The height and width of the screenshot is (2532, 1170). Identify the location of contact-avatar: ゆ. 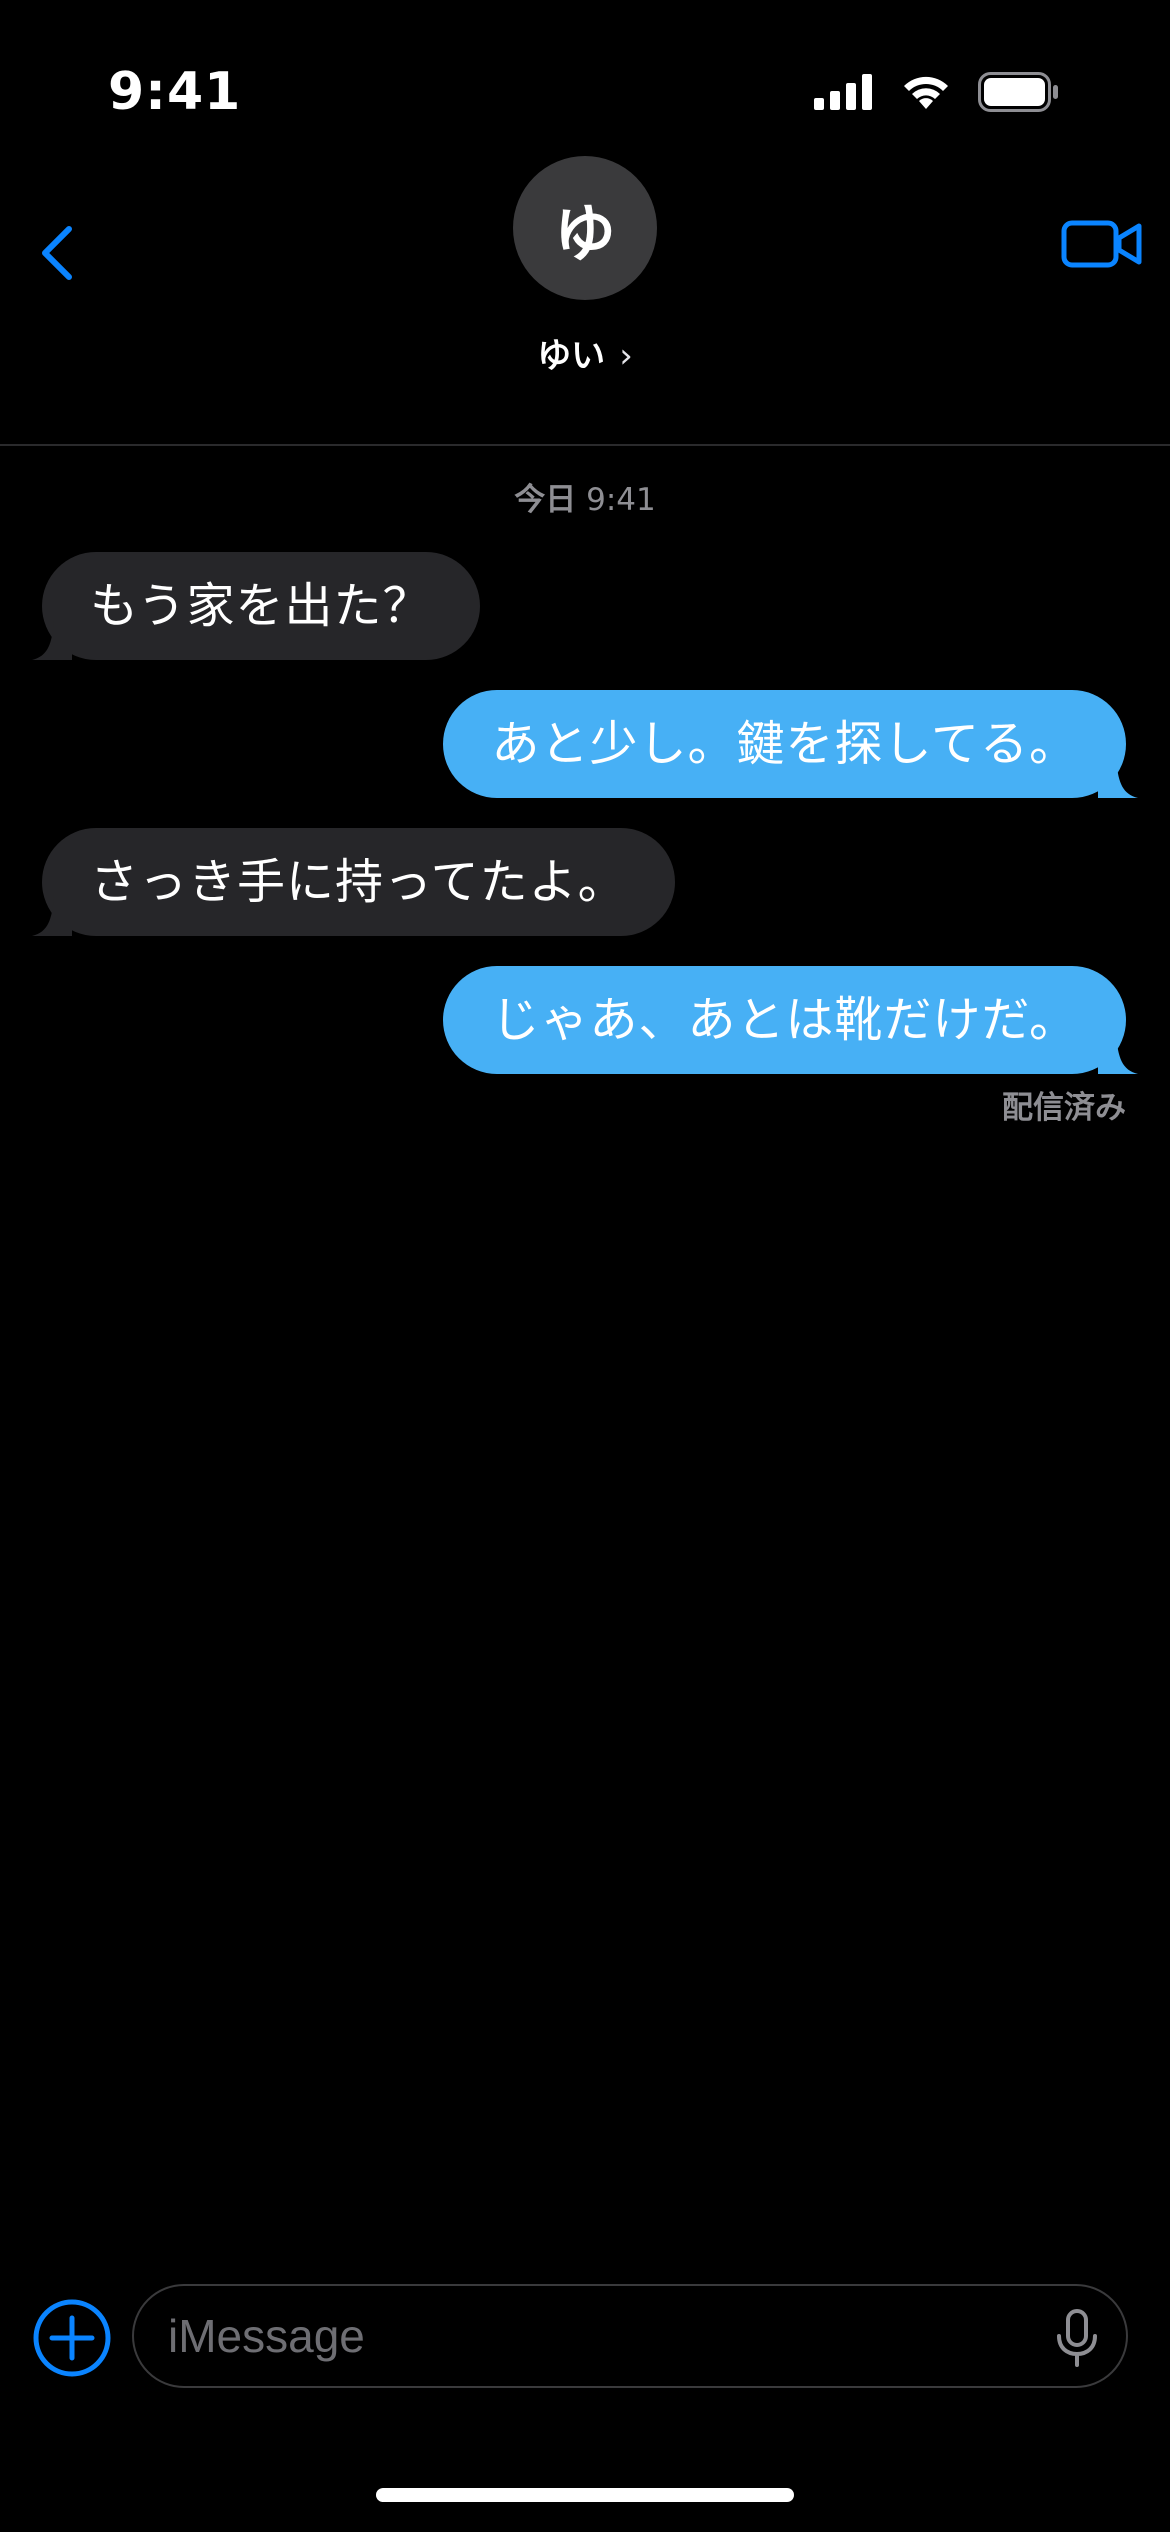
(585, 228).